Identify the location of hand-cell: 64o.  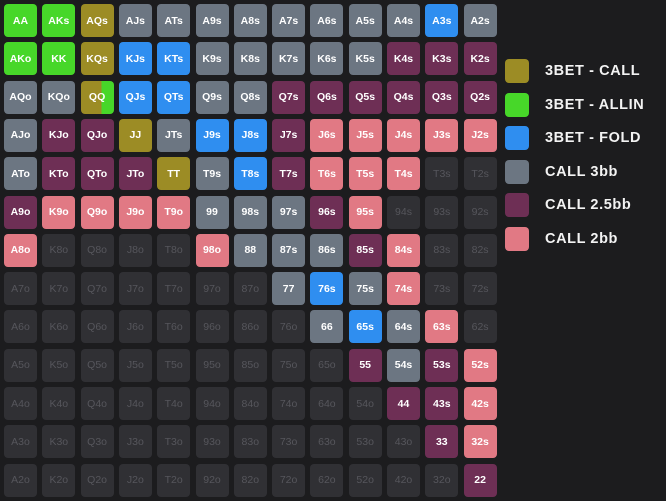
(327, 403).